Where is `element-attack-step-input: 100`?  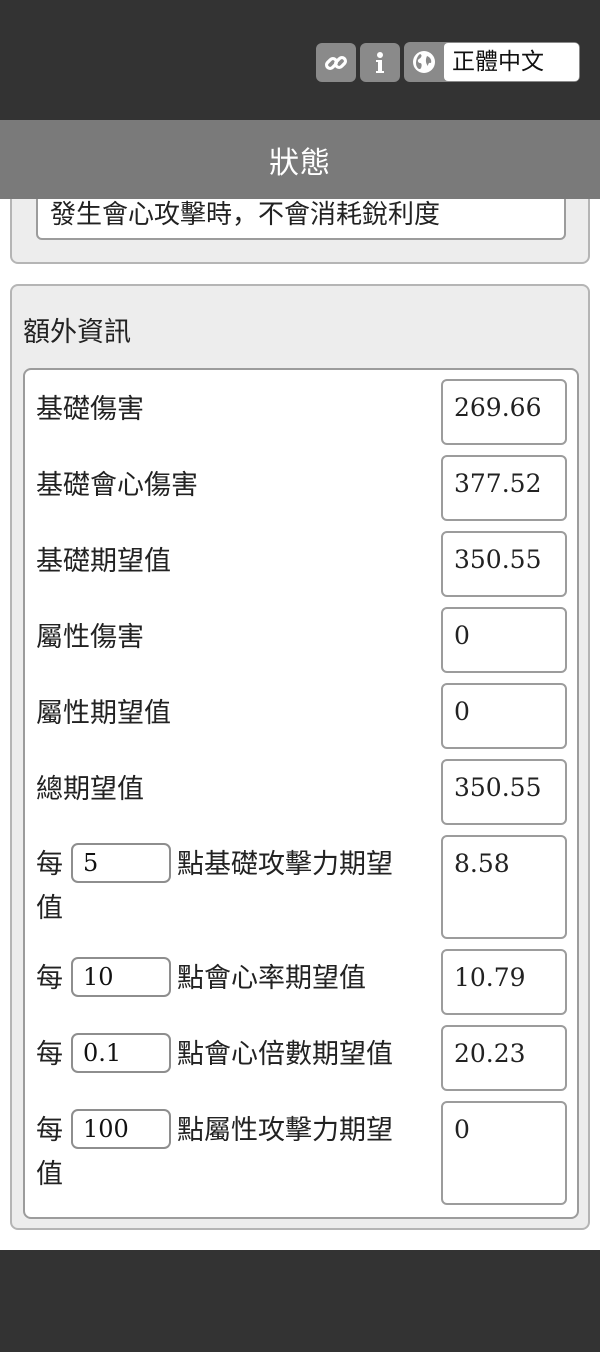
element-attack-step-input: 100 is located at coordinates (121, 1128).